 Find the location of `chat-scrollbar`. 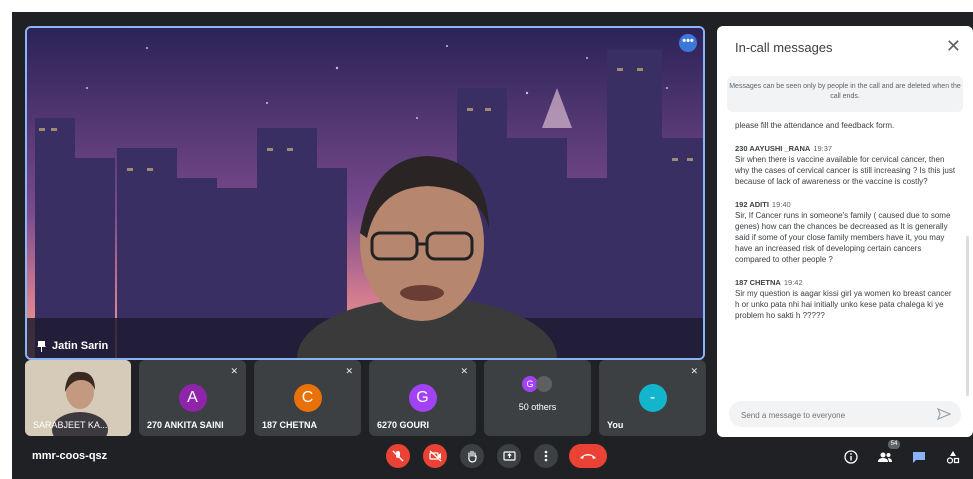

chat-scrollbar is located at coordinates (967, 316).